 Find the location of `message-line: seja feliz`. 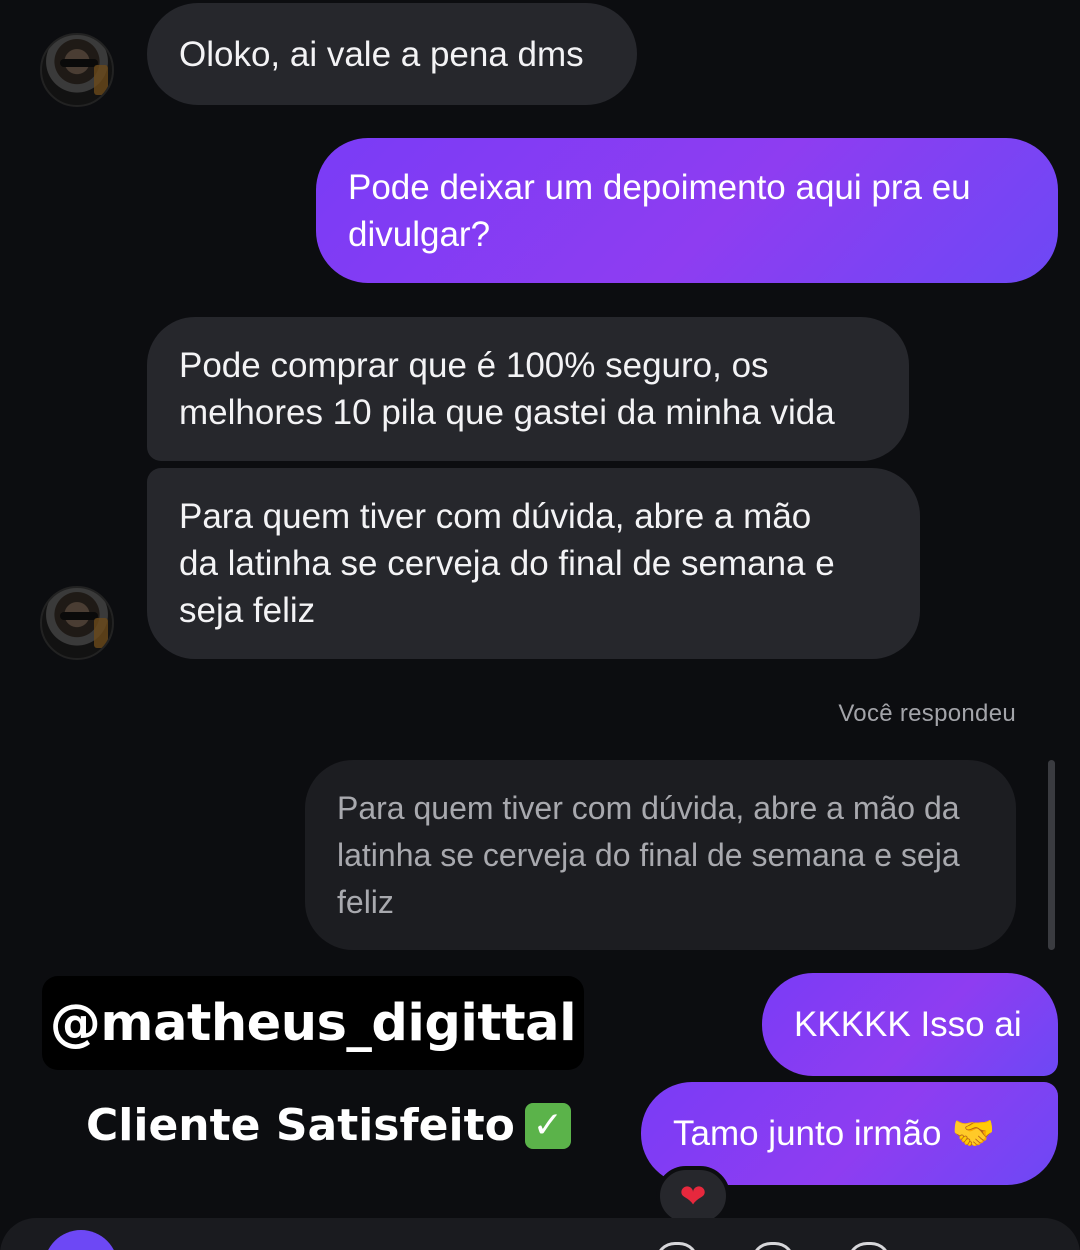

message-line: seja feliz is located at coordinates (247, 610).